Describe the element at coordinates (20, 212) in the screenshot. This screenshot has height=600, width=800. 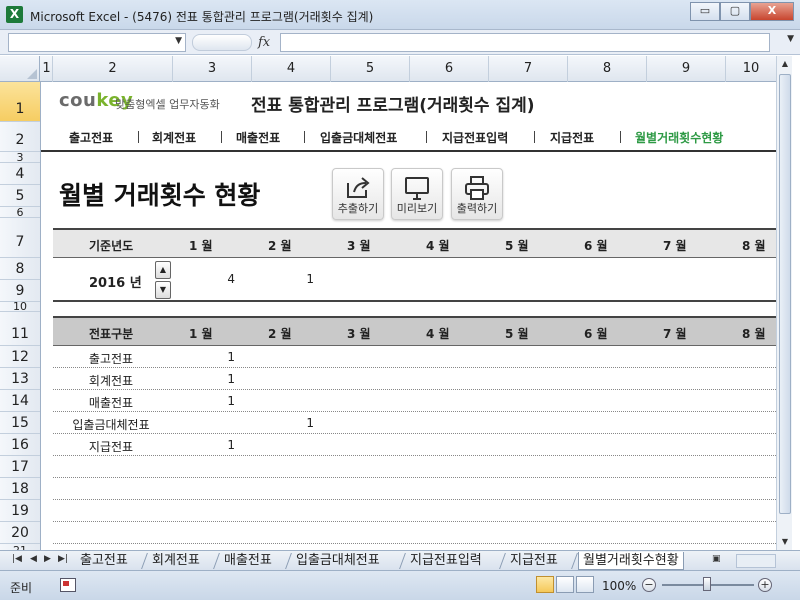
I see `row-header: 6` at that location.